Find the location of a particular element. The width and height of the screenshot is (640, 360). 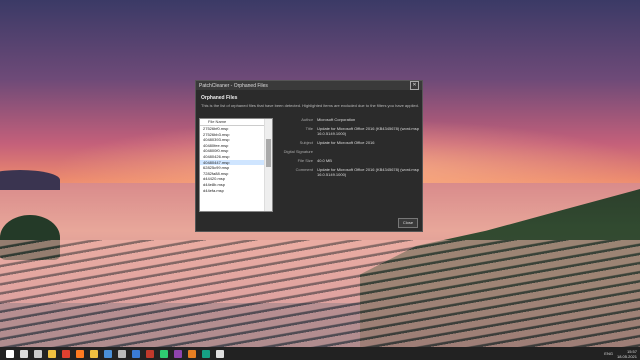

app3-icon is located at coordinates (178, 353).